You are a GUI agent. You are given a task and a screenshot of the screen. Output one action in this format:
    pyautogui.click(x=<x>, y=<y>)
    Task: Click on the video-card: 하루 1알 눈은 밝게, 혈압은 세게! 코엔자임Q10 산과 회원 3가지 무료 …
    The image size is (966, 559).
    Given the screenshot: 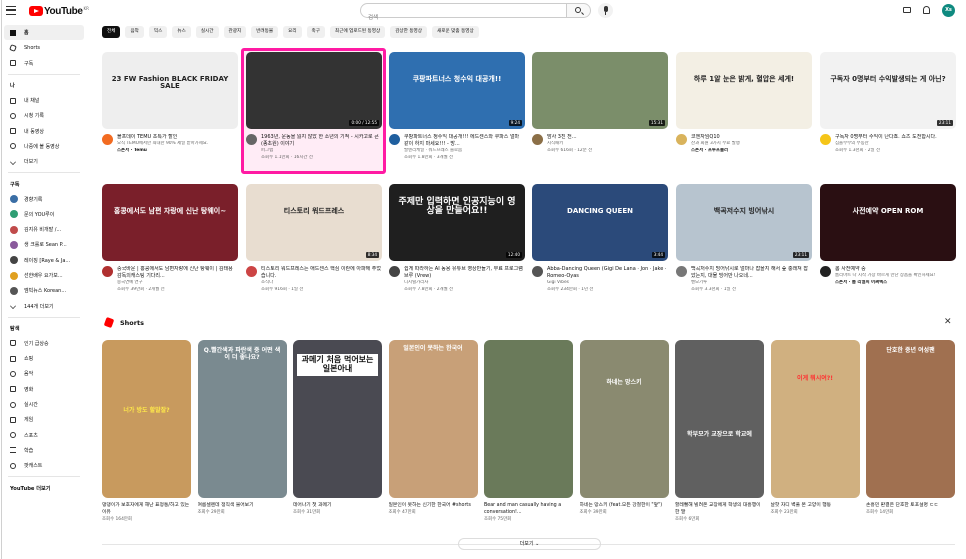 What is the action you would take?
    pyautogui.click(x=744, y=103)
    